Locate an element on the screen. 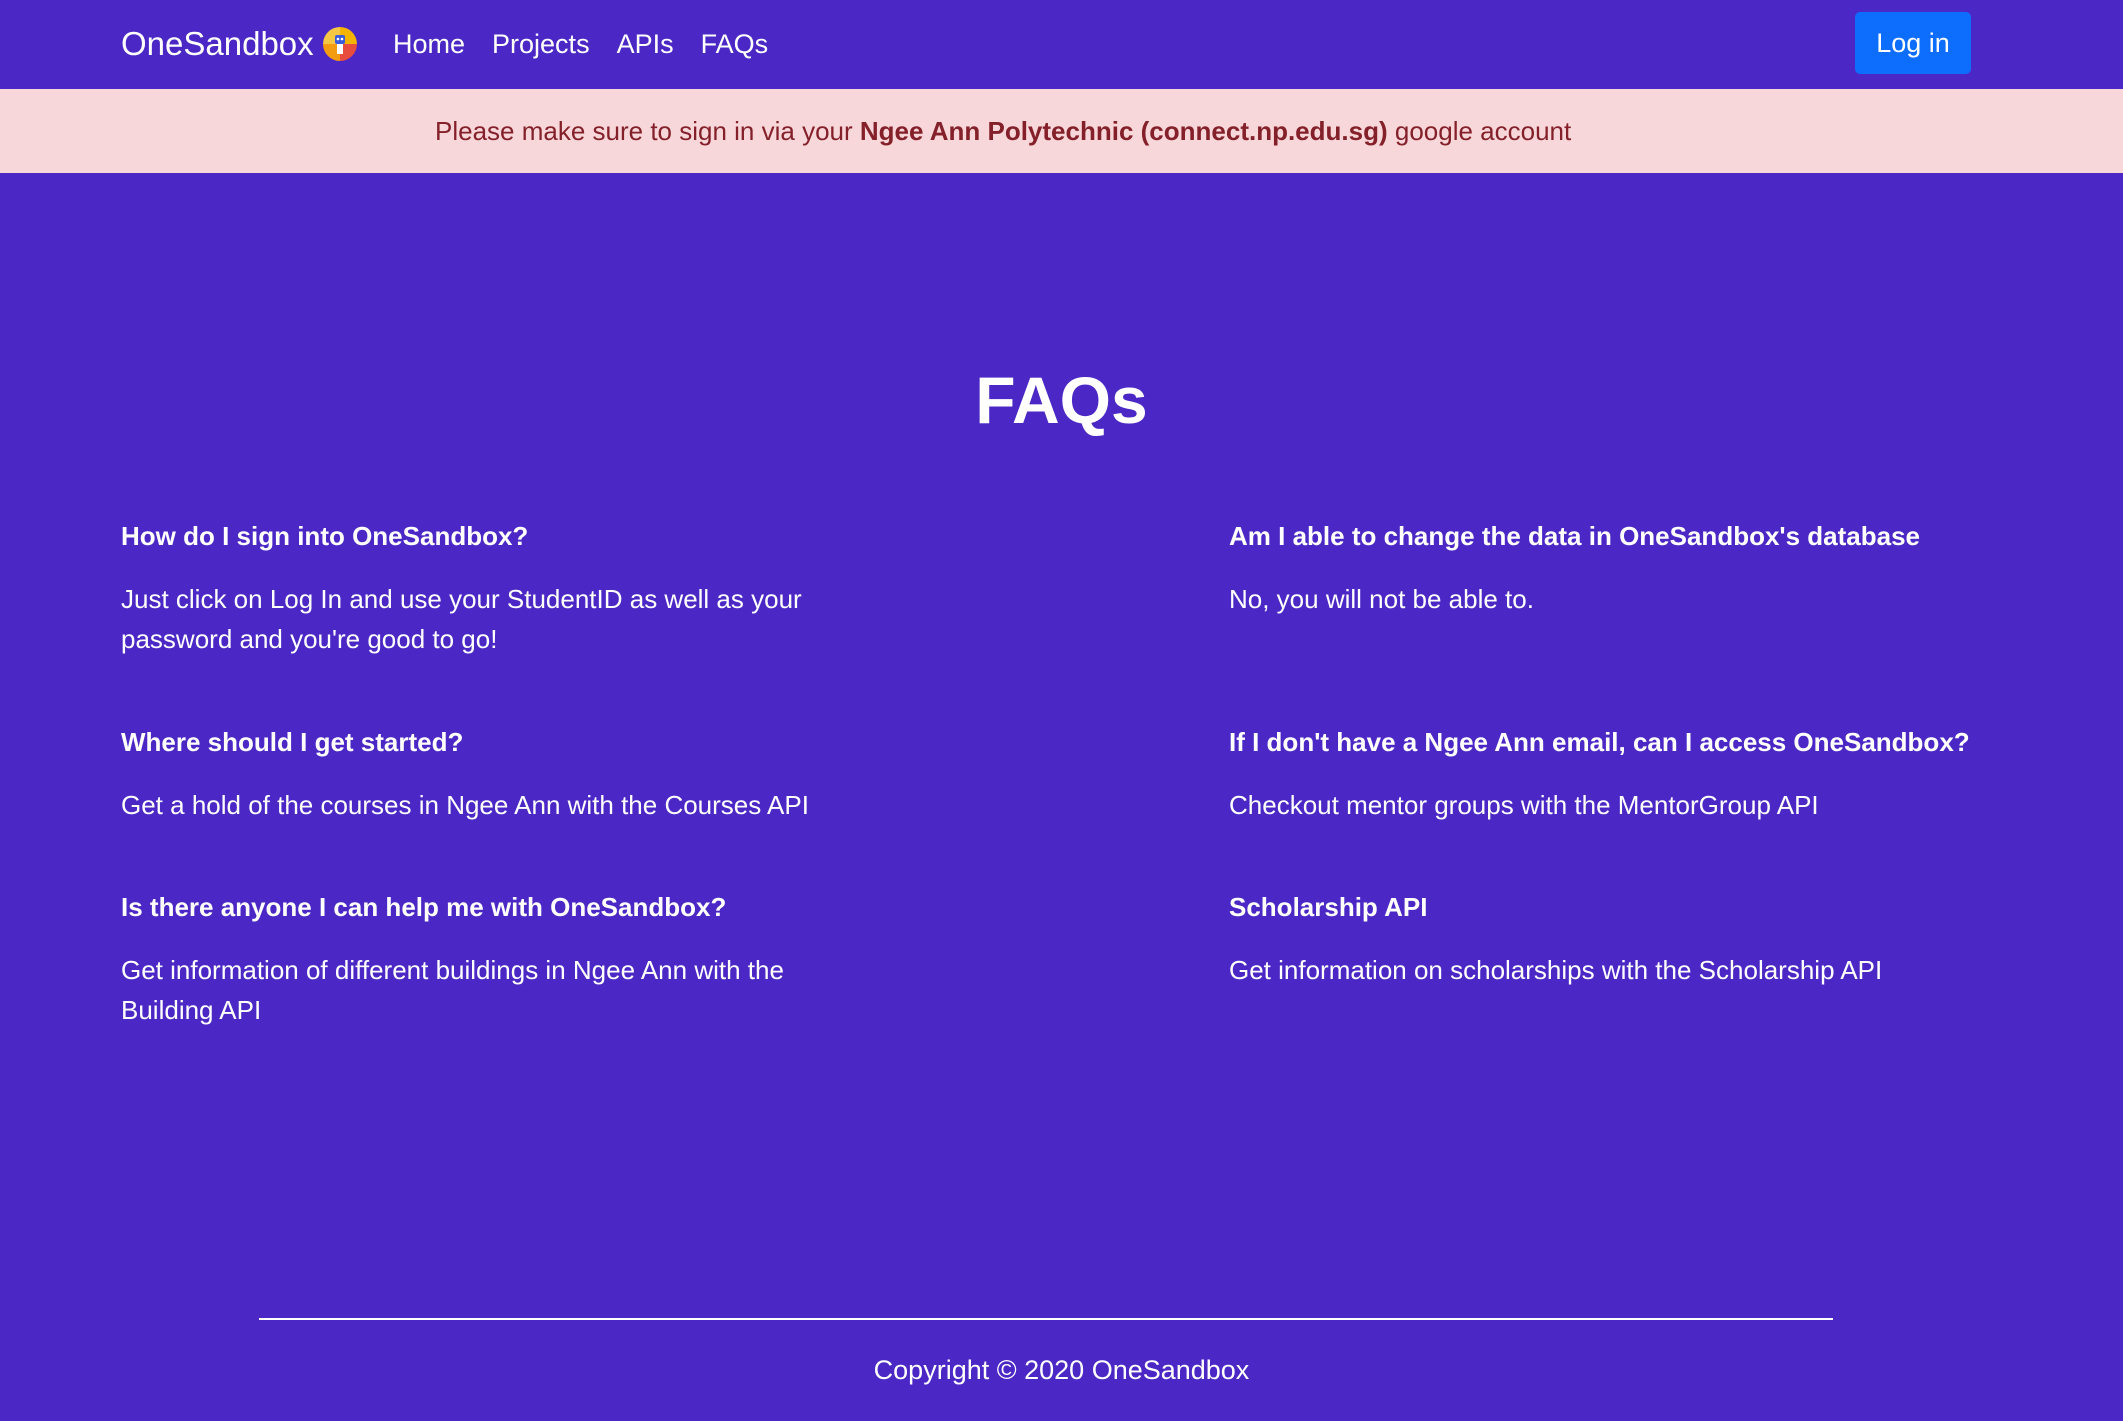 The height and width of the screenshot is (1421, 2123). footer-divider is located at coordinates (1046, 1319).